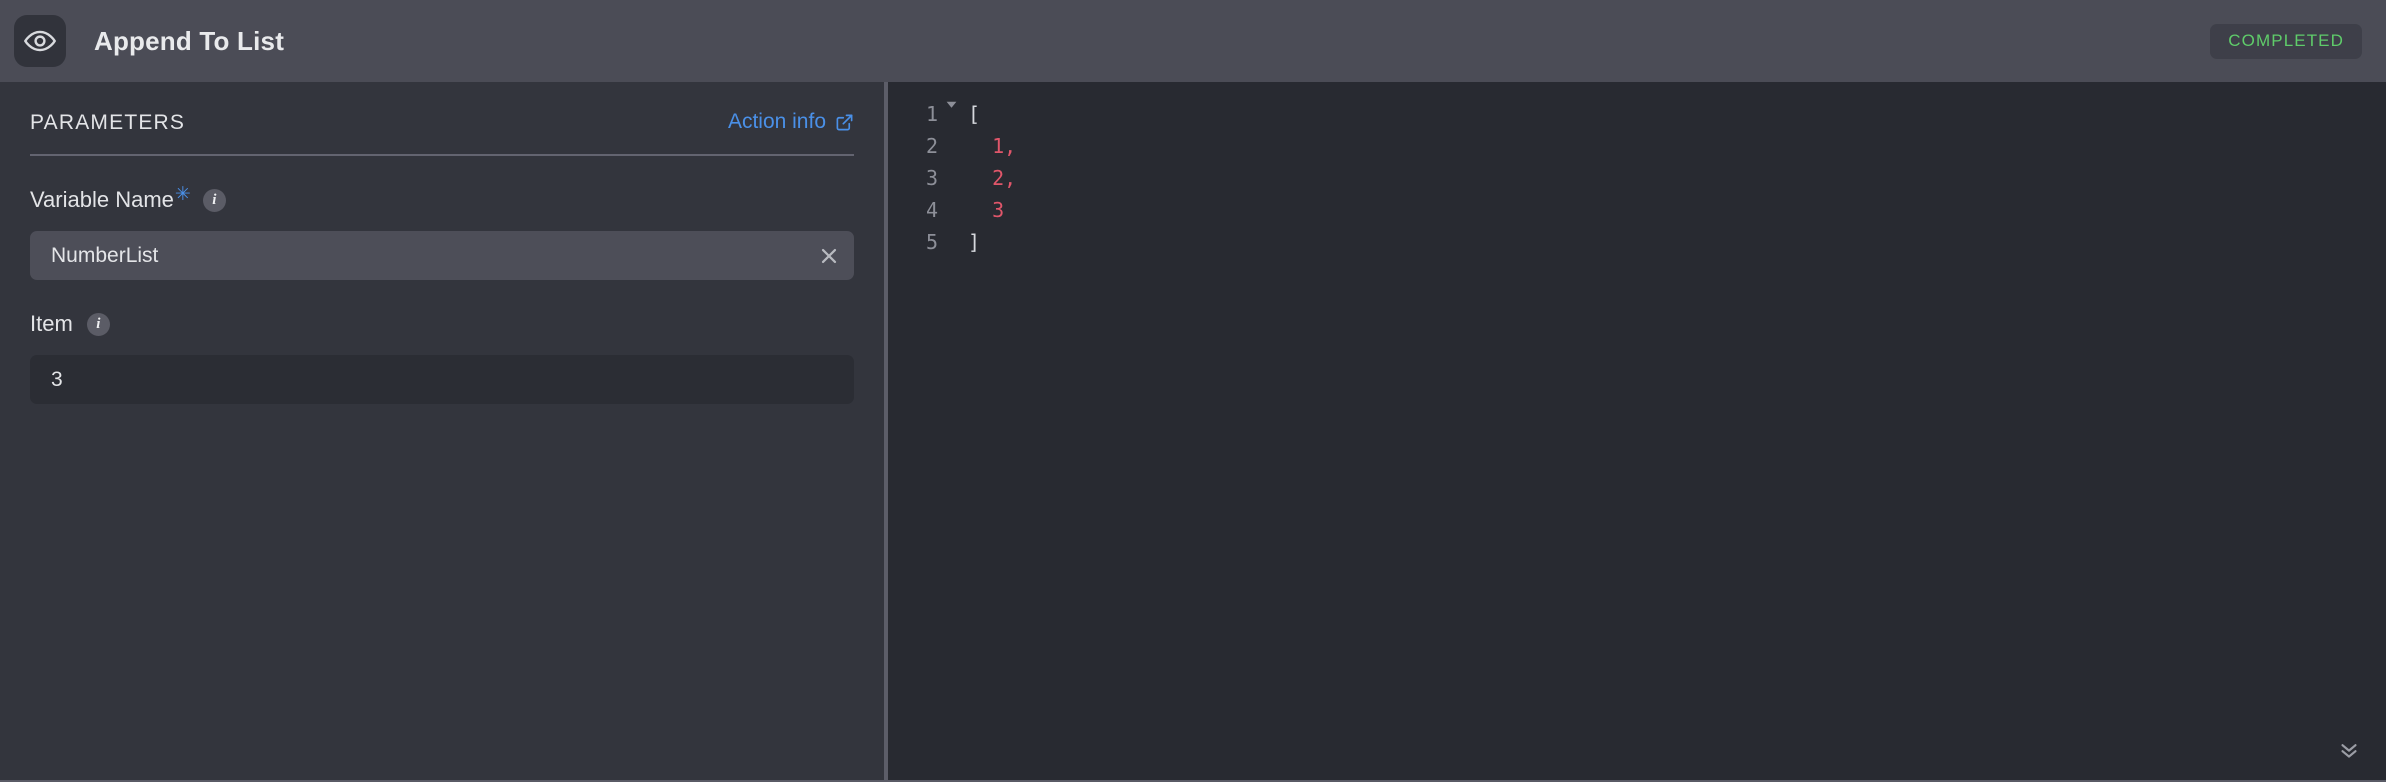 The height and width of the screenshot is (782, 2386). Describe the element at coordinates (189, 40) in the screenshot. I see `page-title: Append To List` at that location.